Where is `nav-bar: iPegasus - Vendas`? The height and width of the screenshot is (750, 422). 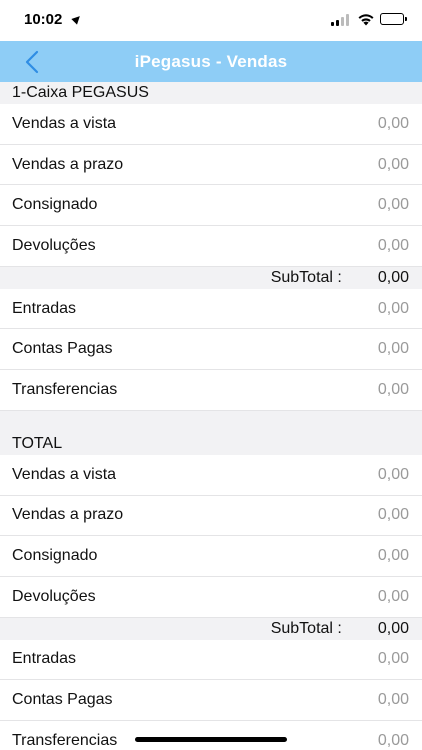
nav-bar: iPegasus - Vendas is located at coordinates (211, 61).